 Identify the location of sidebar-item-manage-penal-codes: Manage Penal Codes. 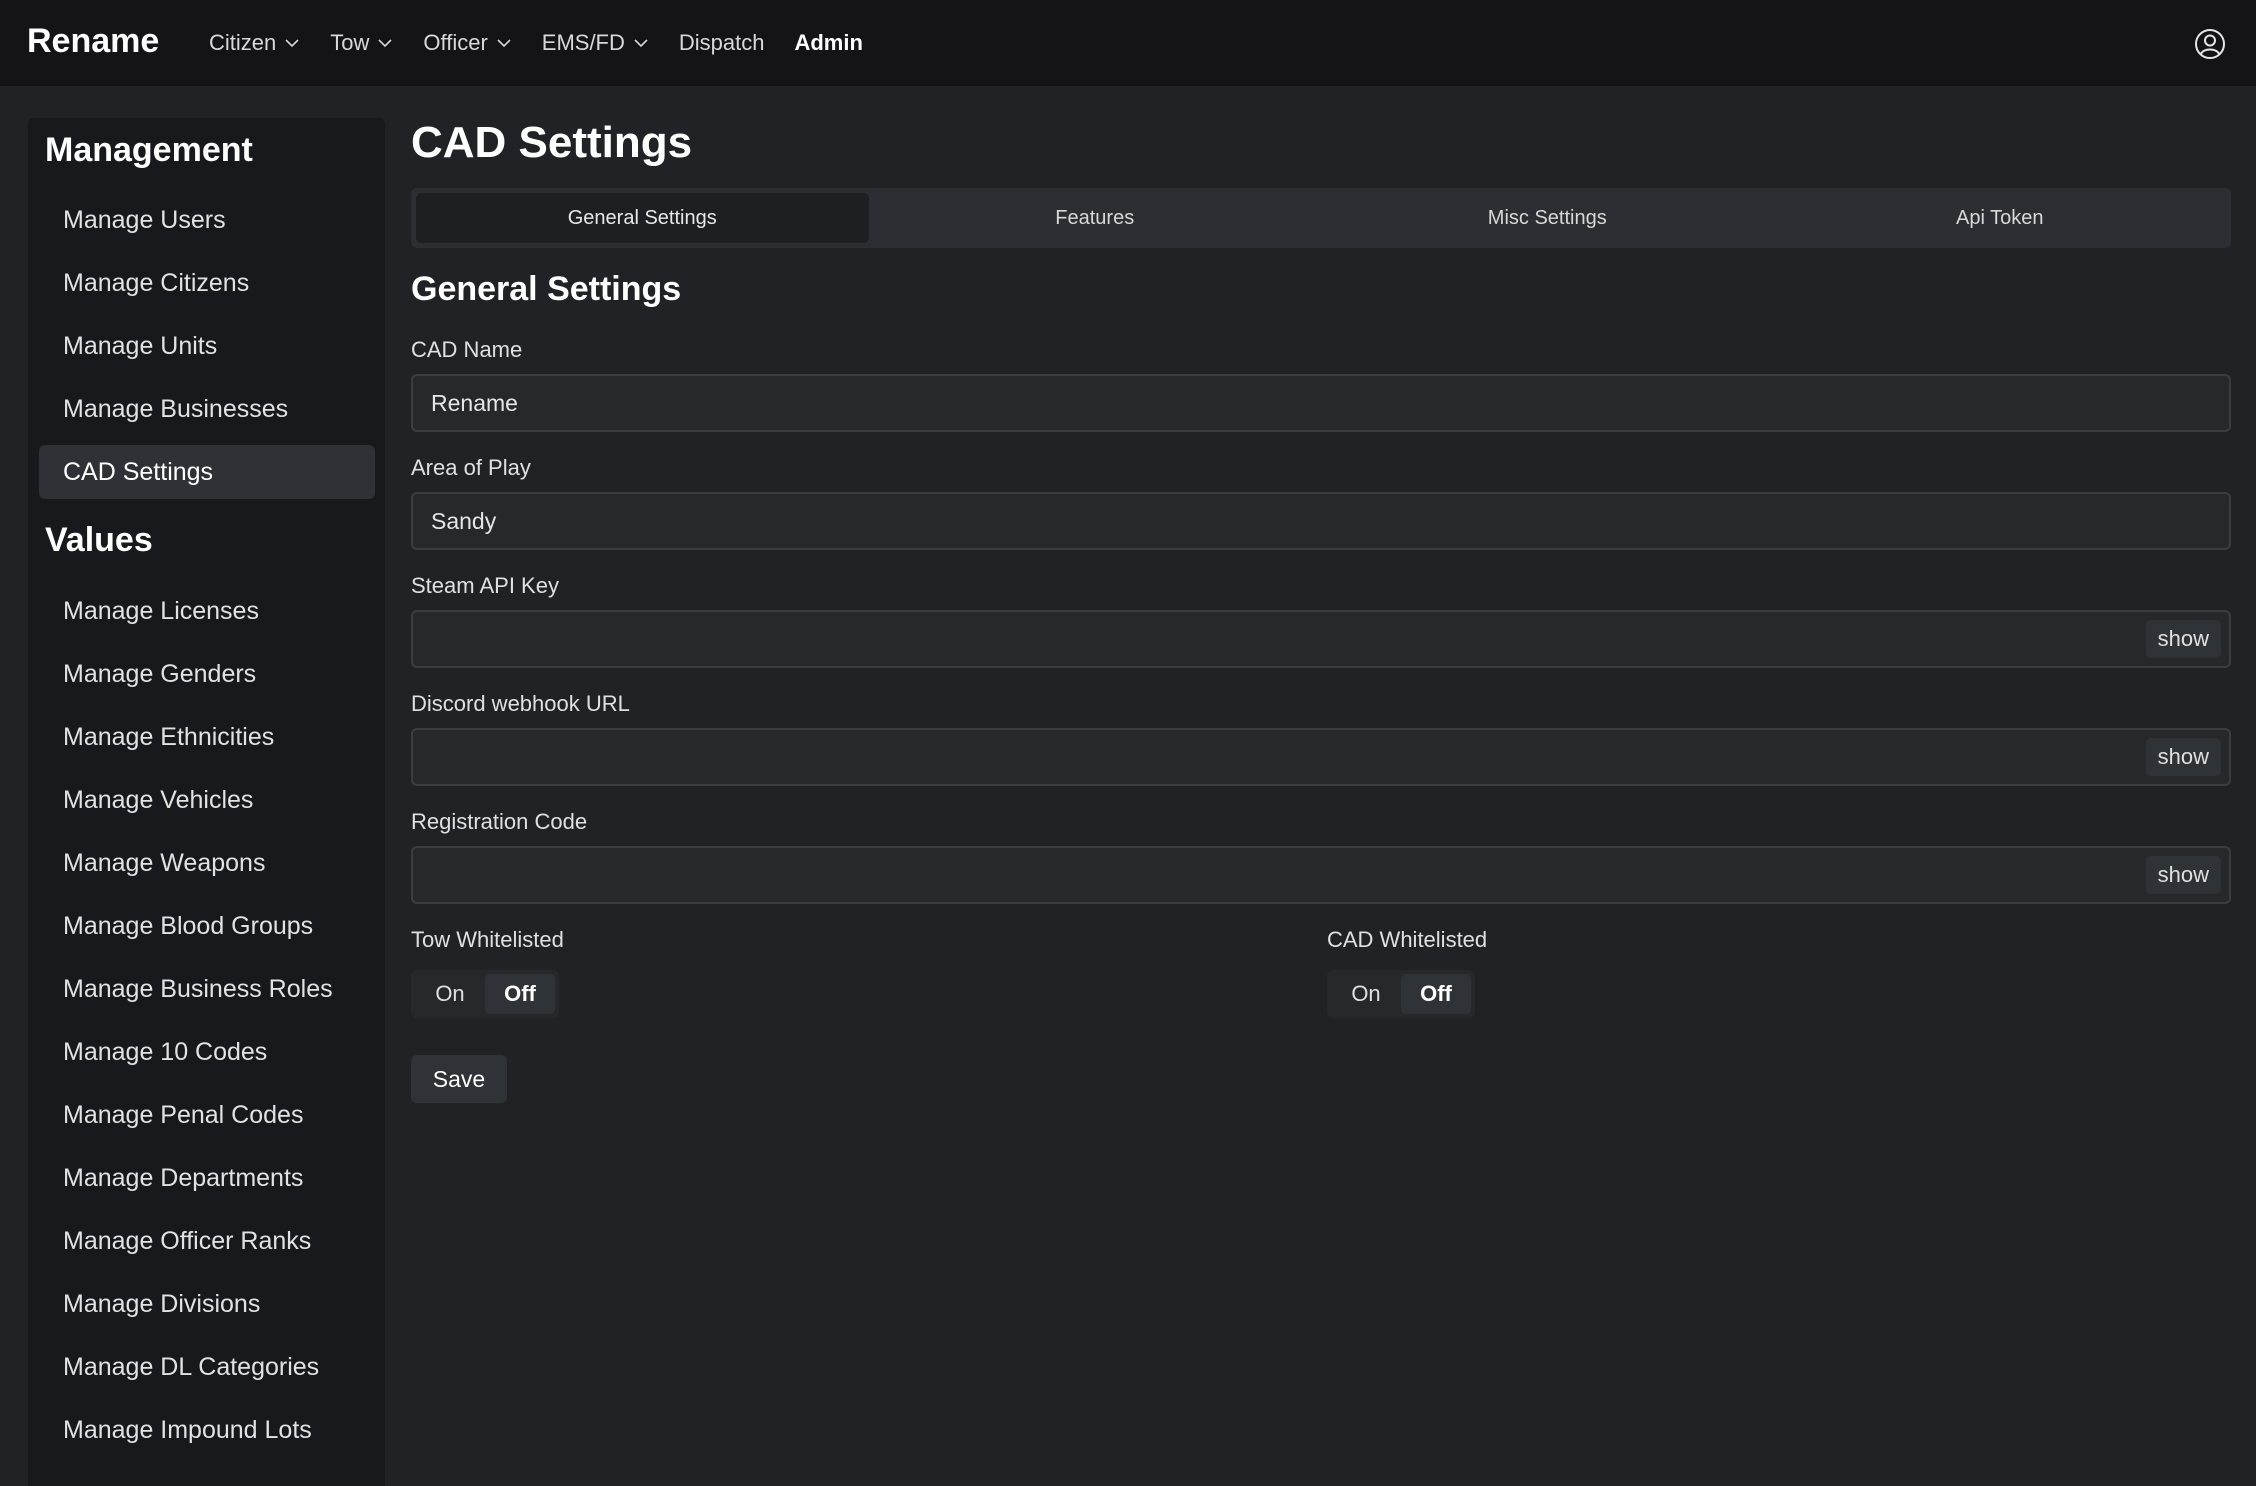
(207, 1115).